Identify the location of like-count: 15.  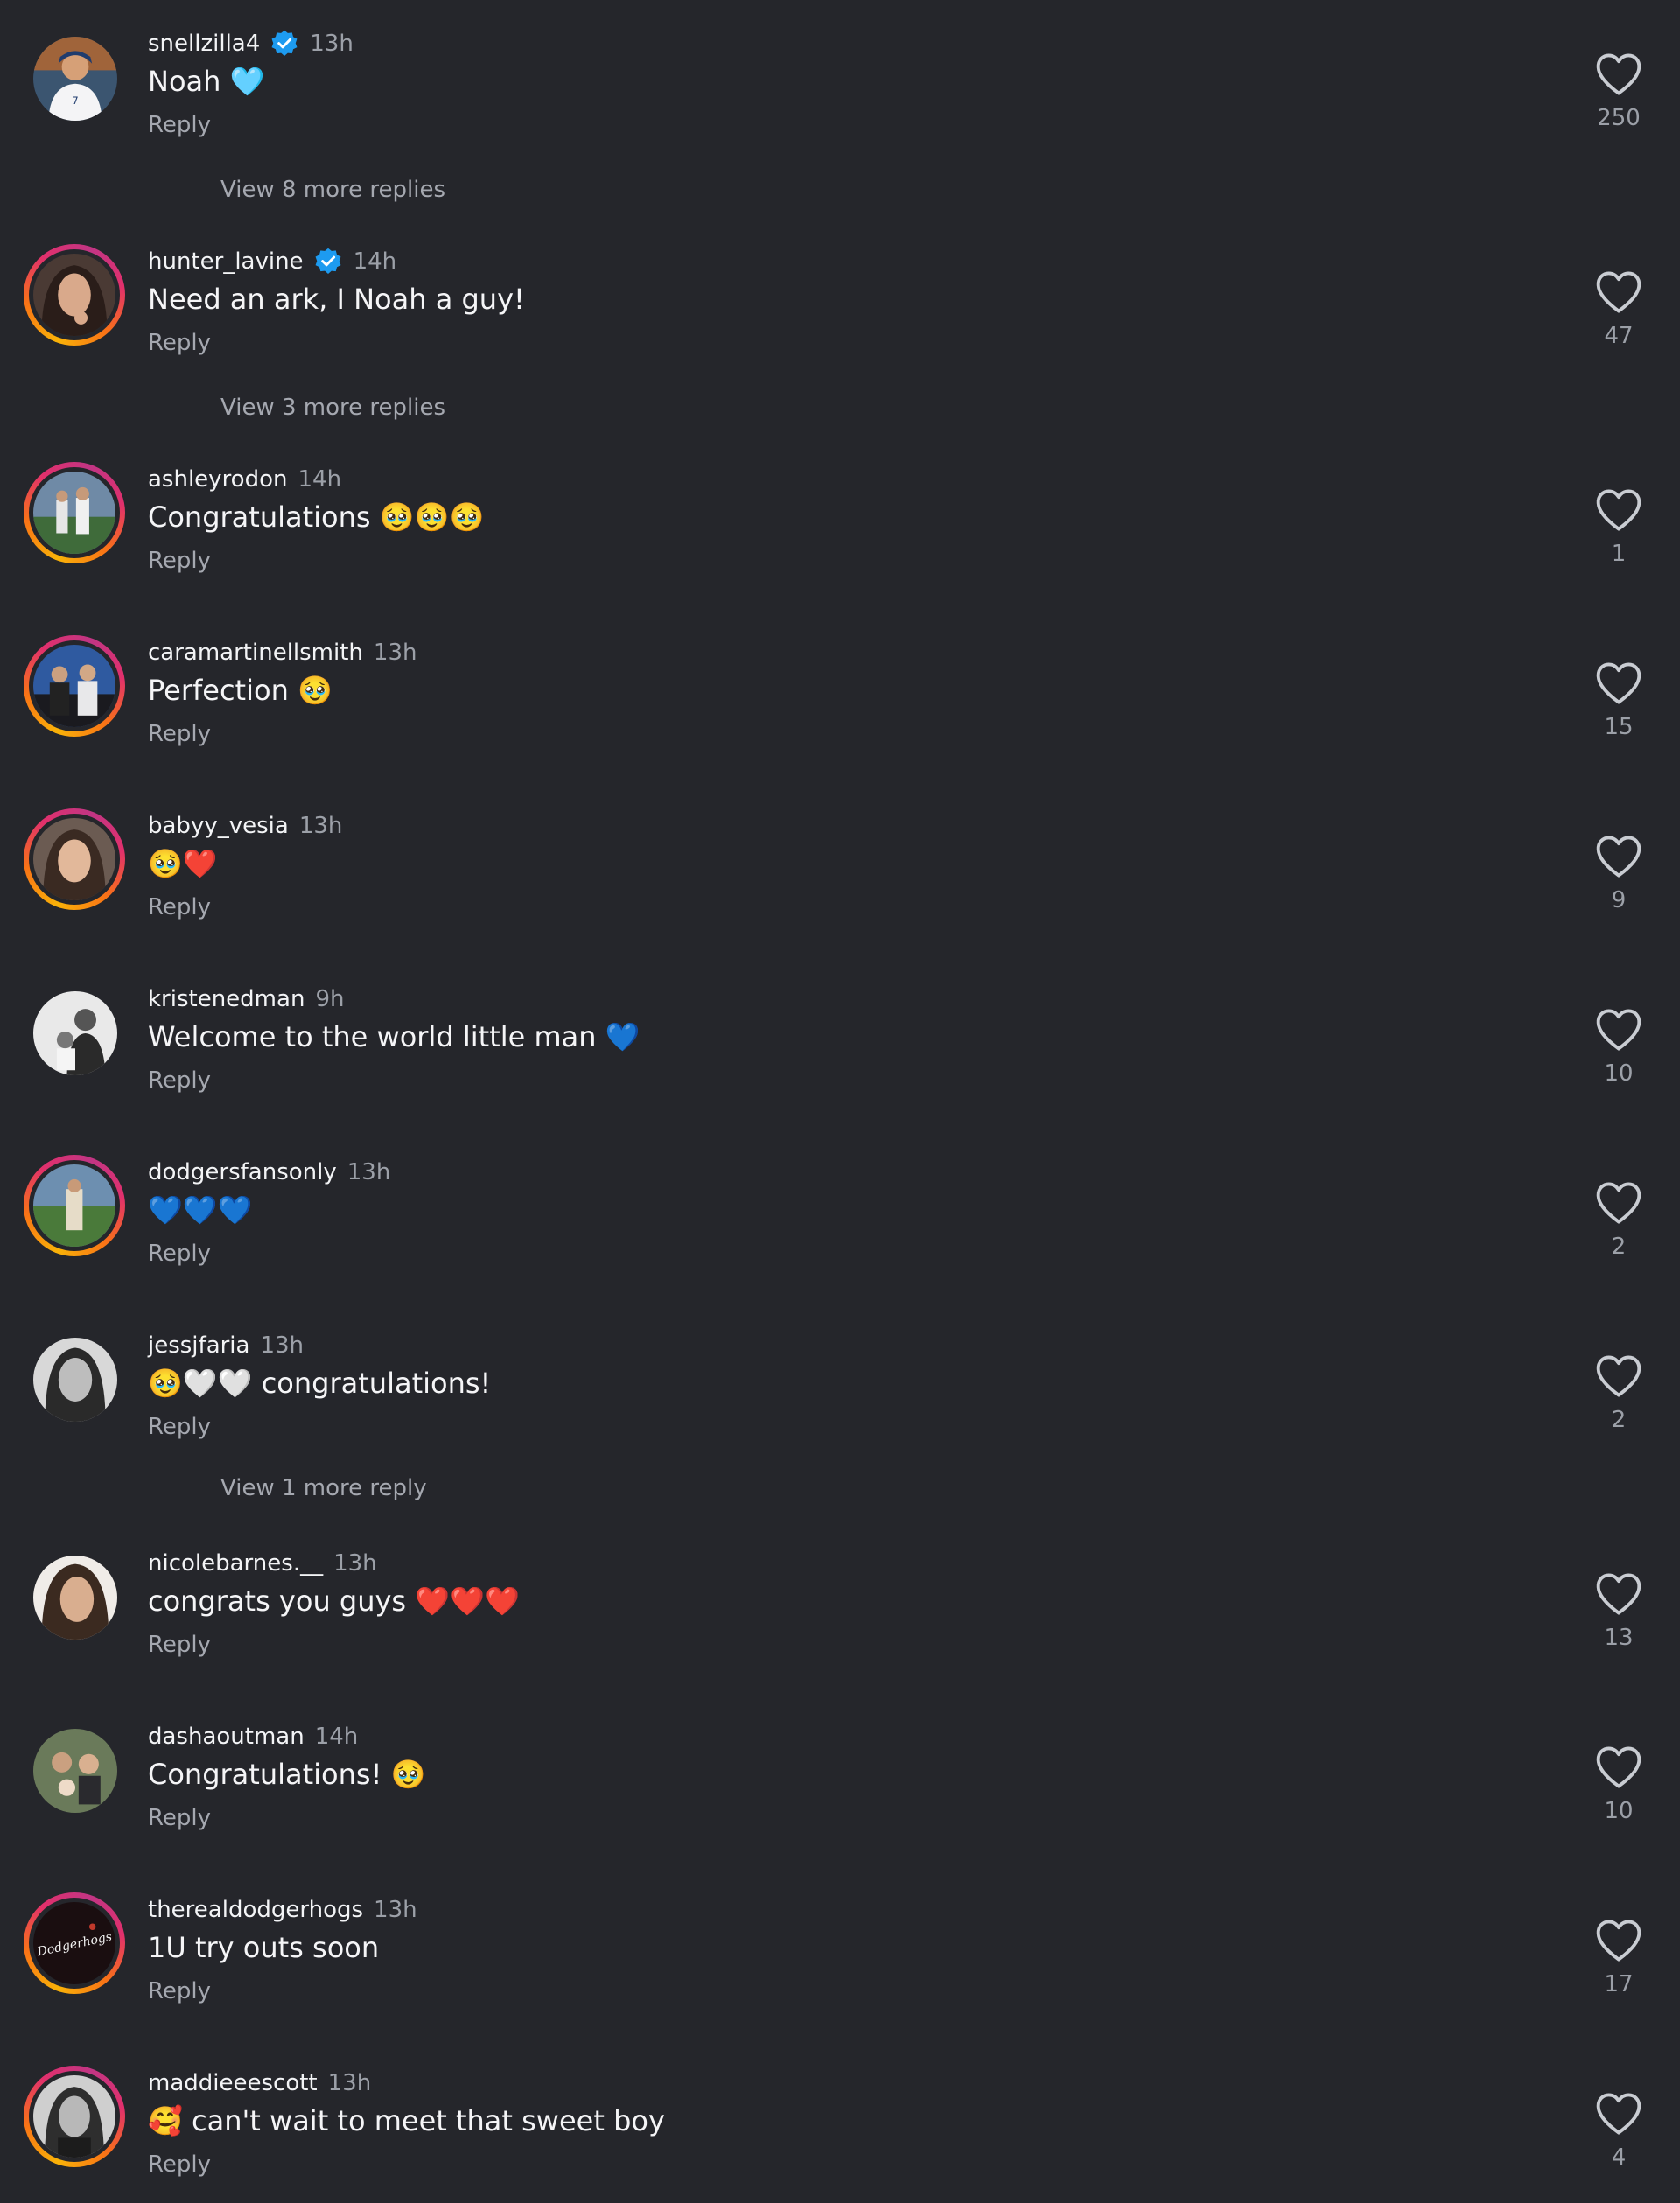
(1619, 727).